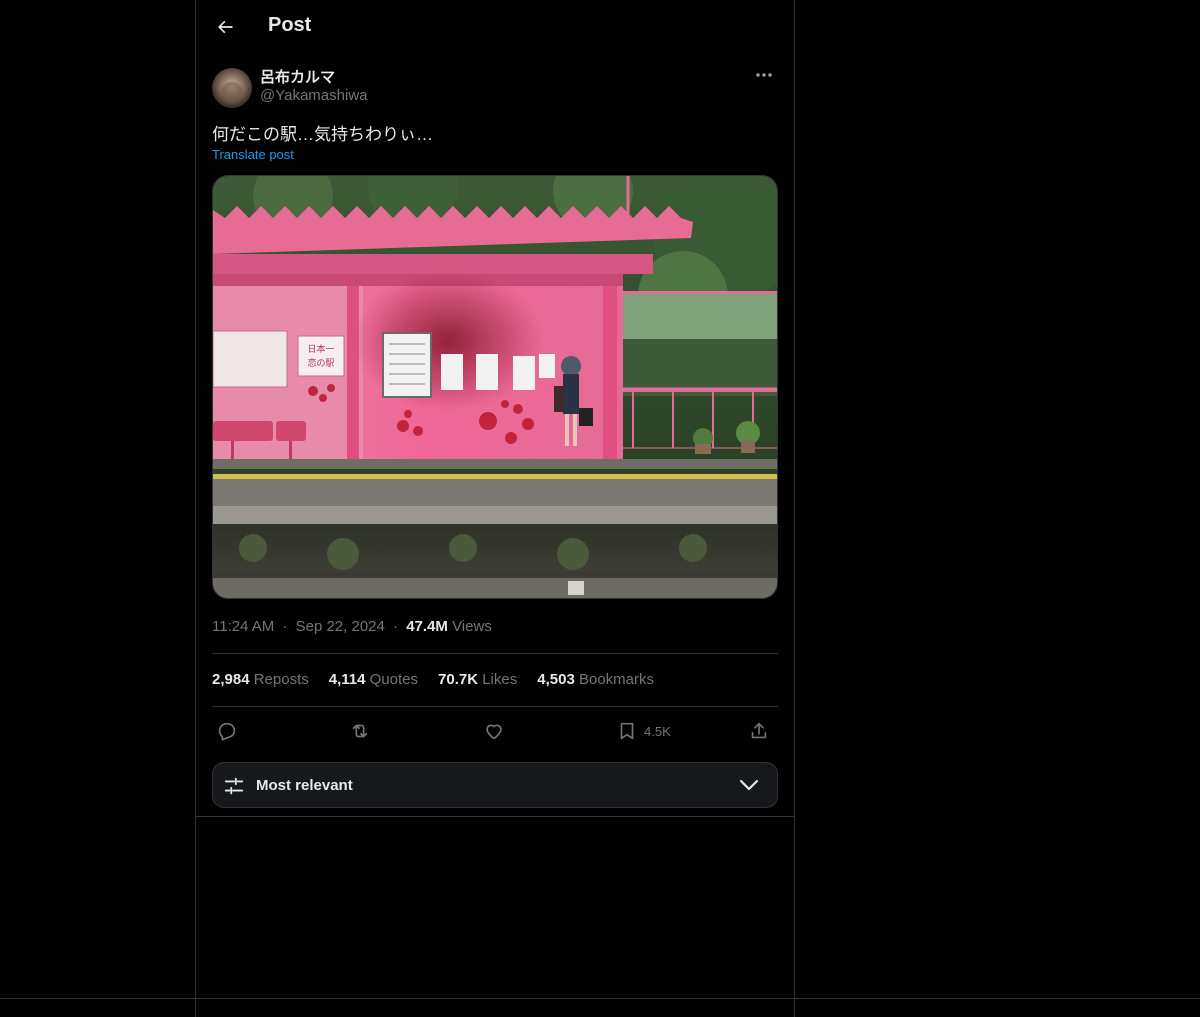  I want to click on bookmark-icon, so click(627, 731).